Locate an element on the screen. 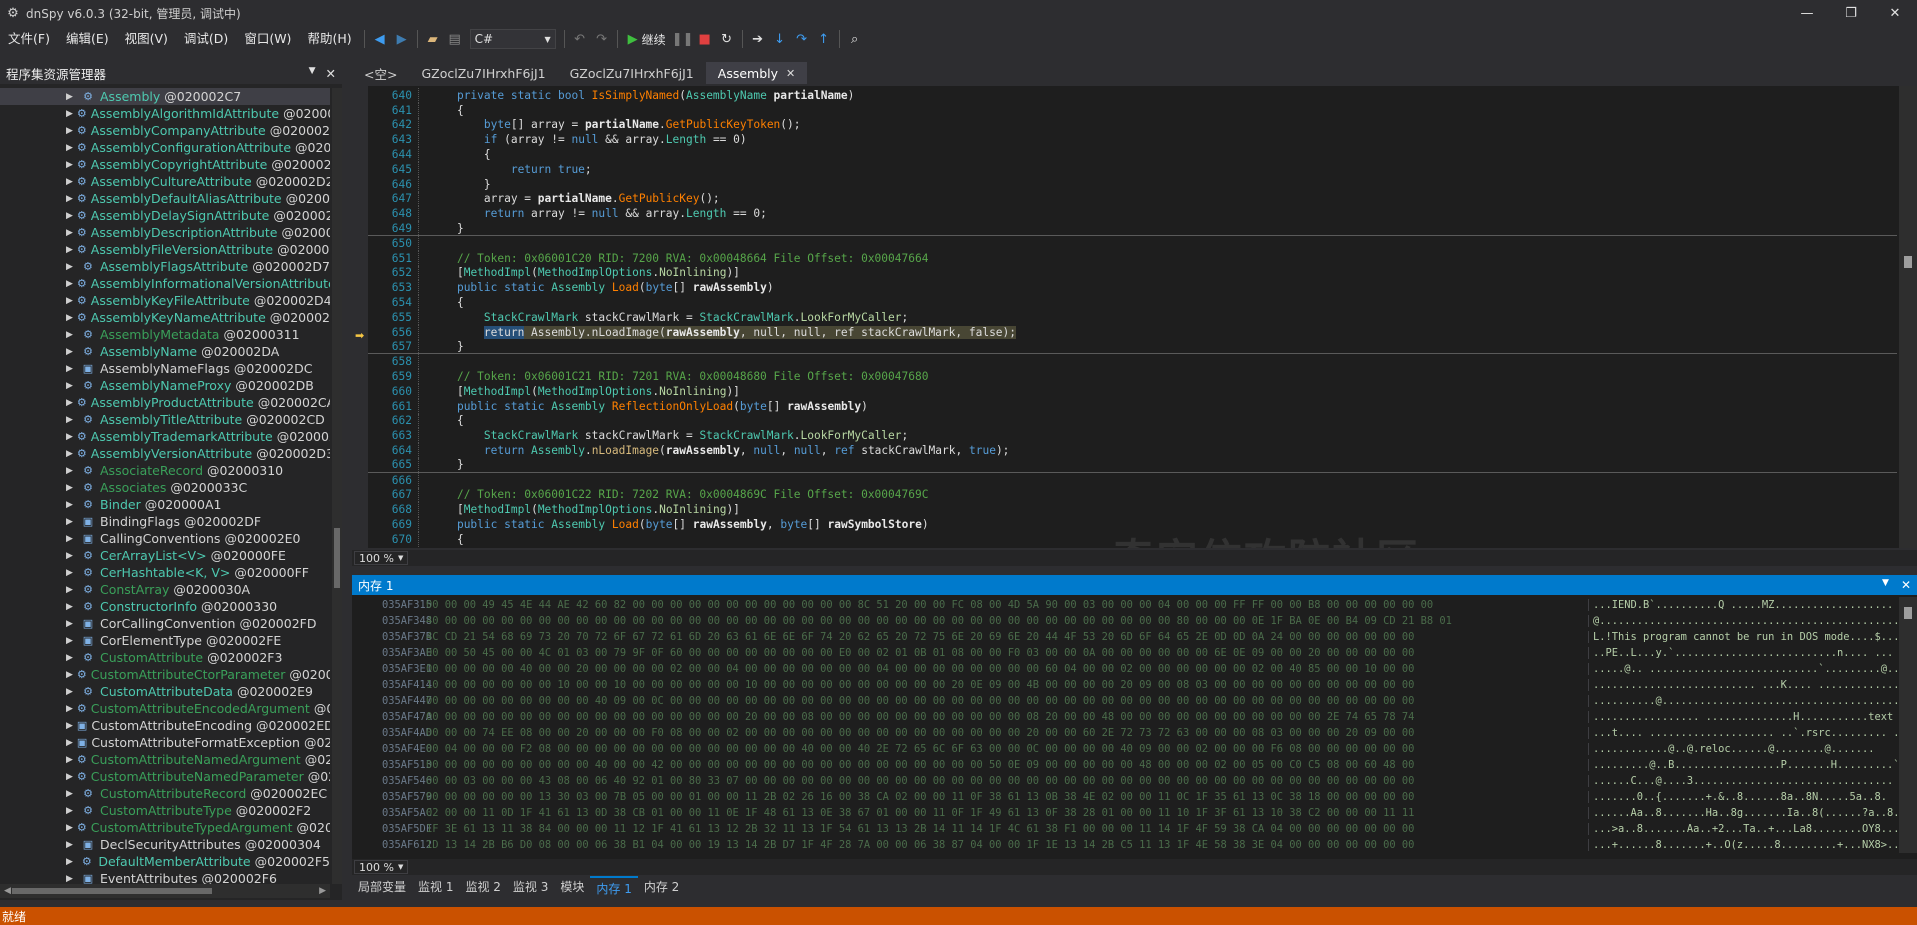 Image resolution: width=1917 pixels, height=925 pixels. step-over-icon: ↷ is located at coordinates (802, 39).